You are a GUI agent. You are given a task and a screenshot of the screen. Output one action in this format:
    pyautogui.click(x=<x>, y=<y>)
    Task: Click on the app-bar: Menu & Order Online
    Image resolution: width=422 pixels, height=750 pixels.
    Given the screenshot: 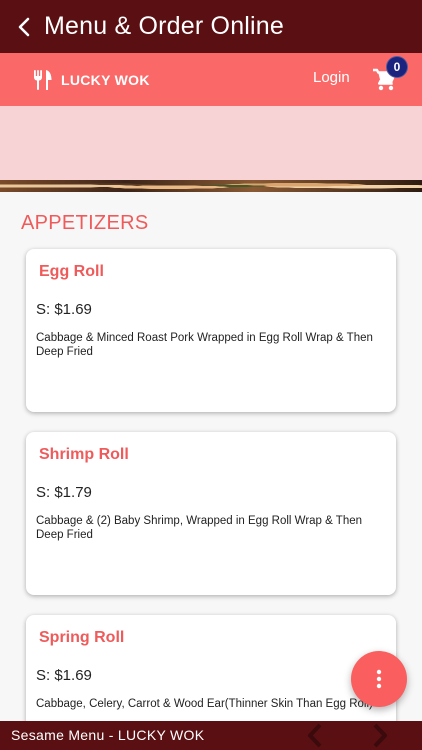 What is the action you would take?
    pyautogui.click(x=211, y=26)
    